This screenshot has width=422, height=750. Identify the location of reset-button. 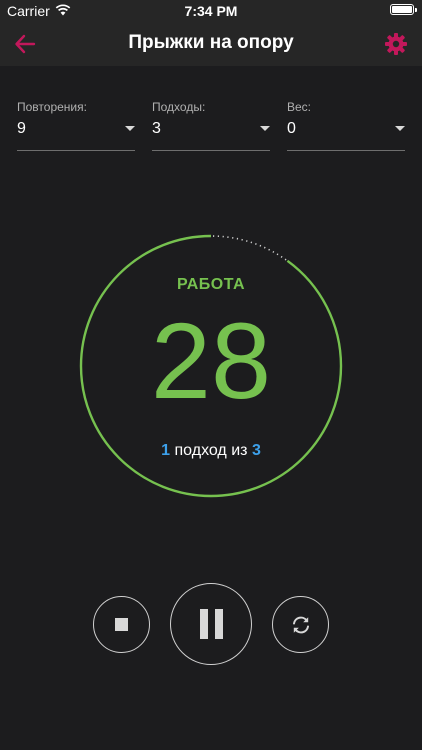
(300, 624).